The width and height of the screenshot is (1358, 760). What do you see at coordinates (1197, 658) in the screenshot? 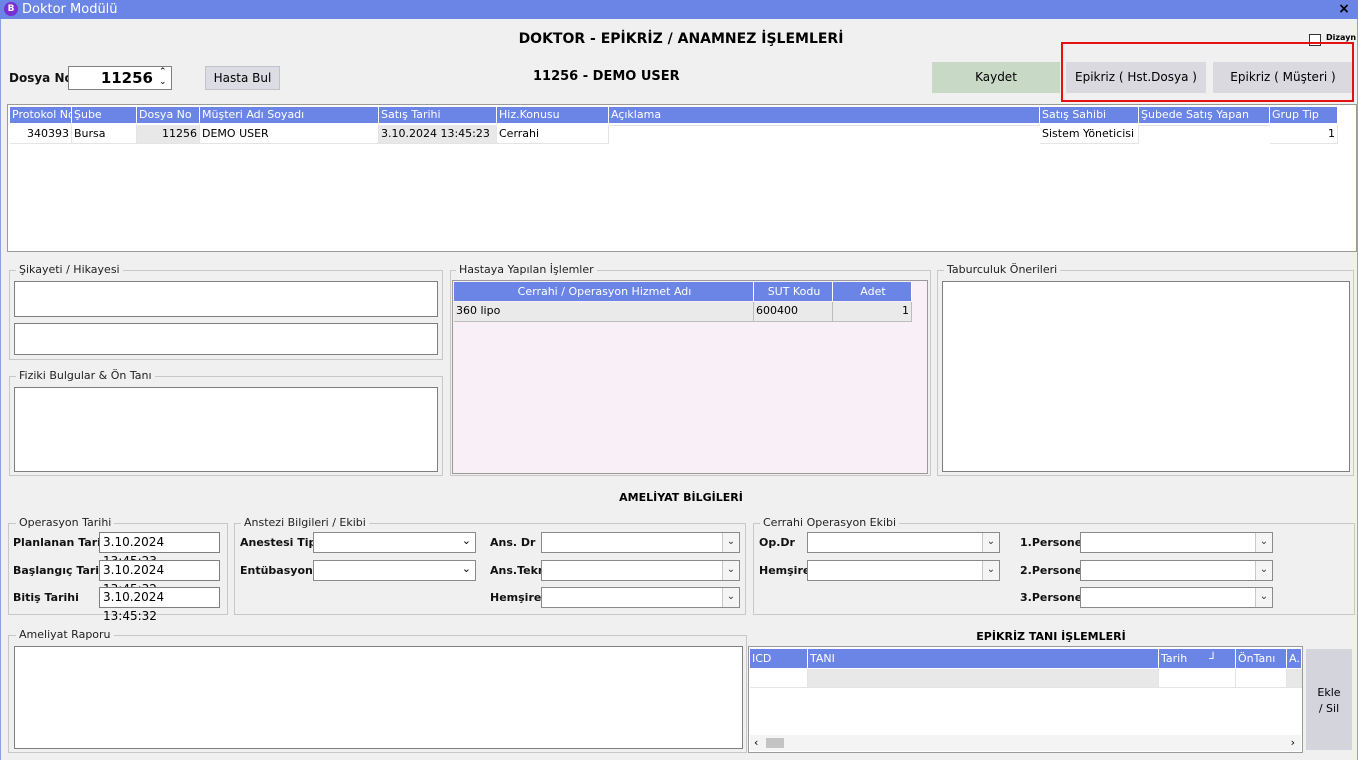
I see `col-header-date: Tarih` at bounding box center [1197, 658].